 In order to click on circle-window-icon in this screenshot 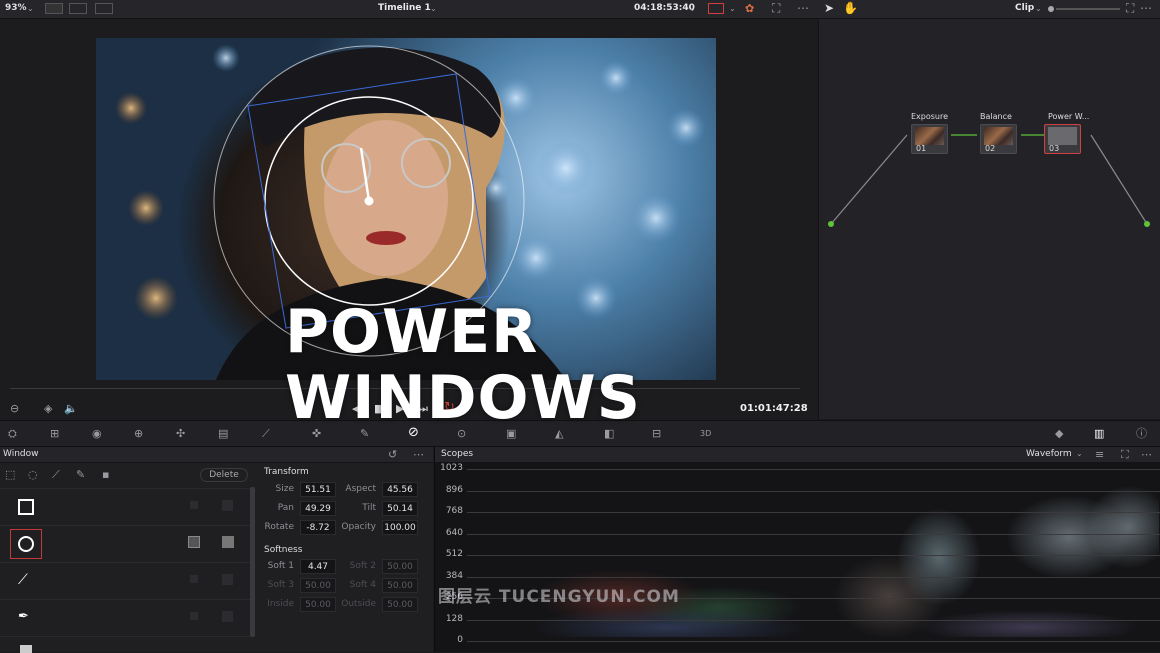, I will do `click(26, 544)`.